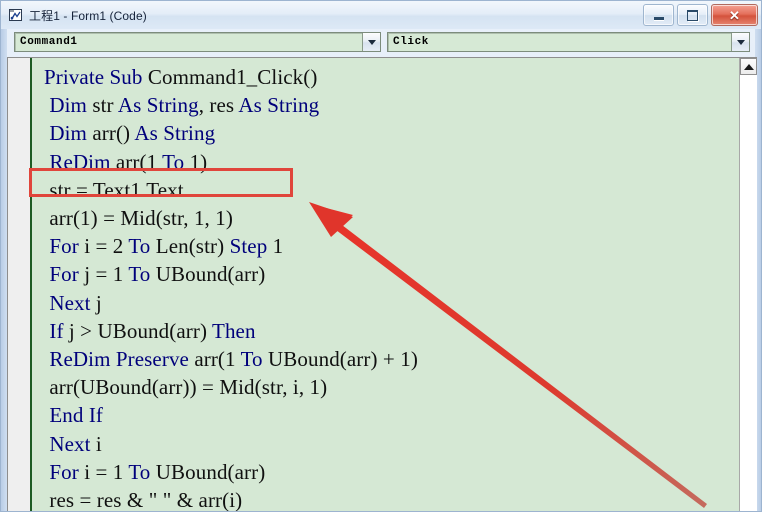 This screenshot has height=512, width=762. What do you see at coordinates (96, 77) in the screenshot?
I see `code-keyword: Private Sub` at bounding box center [96, 77].